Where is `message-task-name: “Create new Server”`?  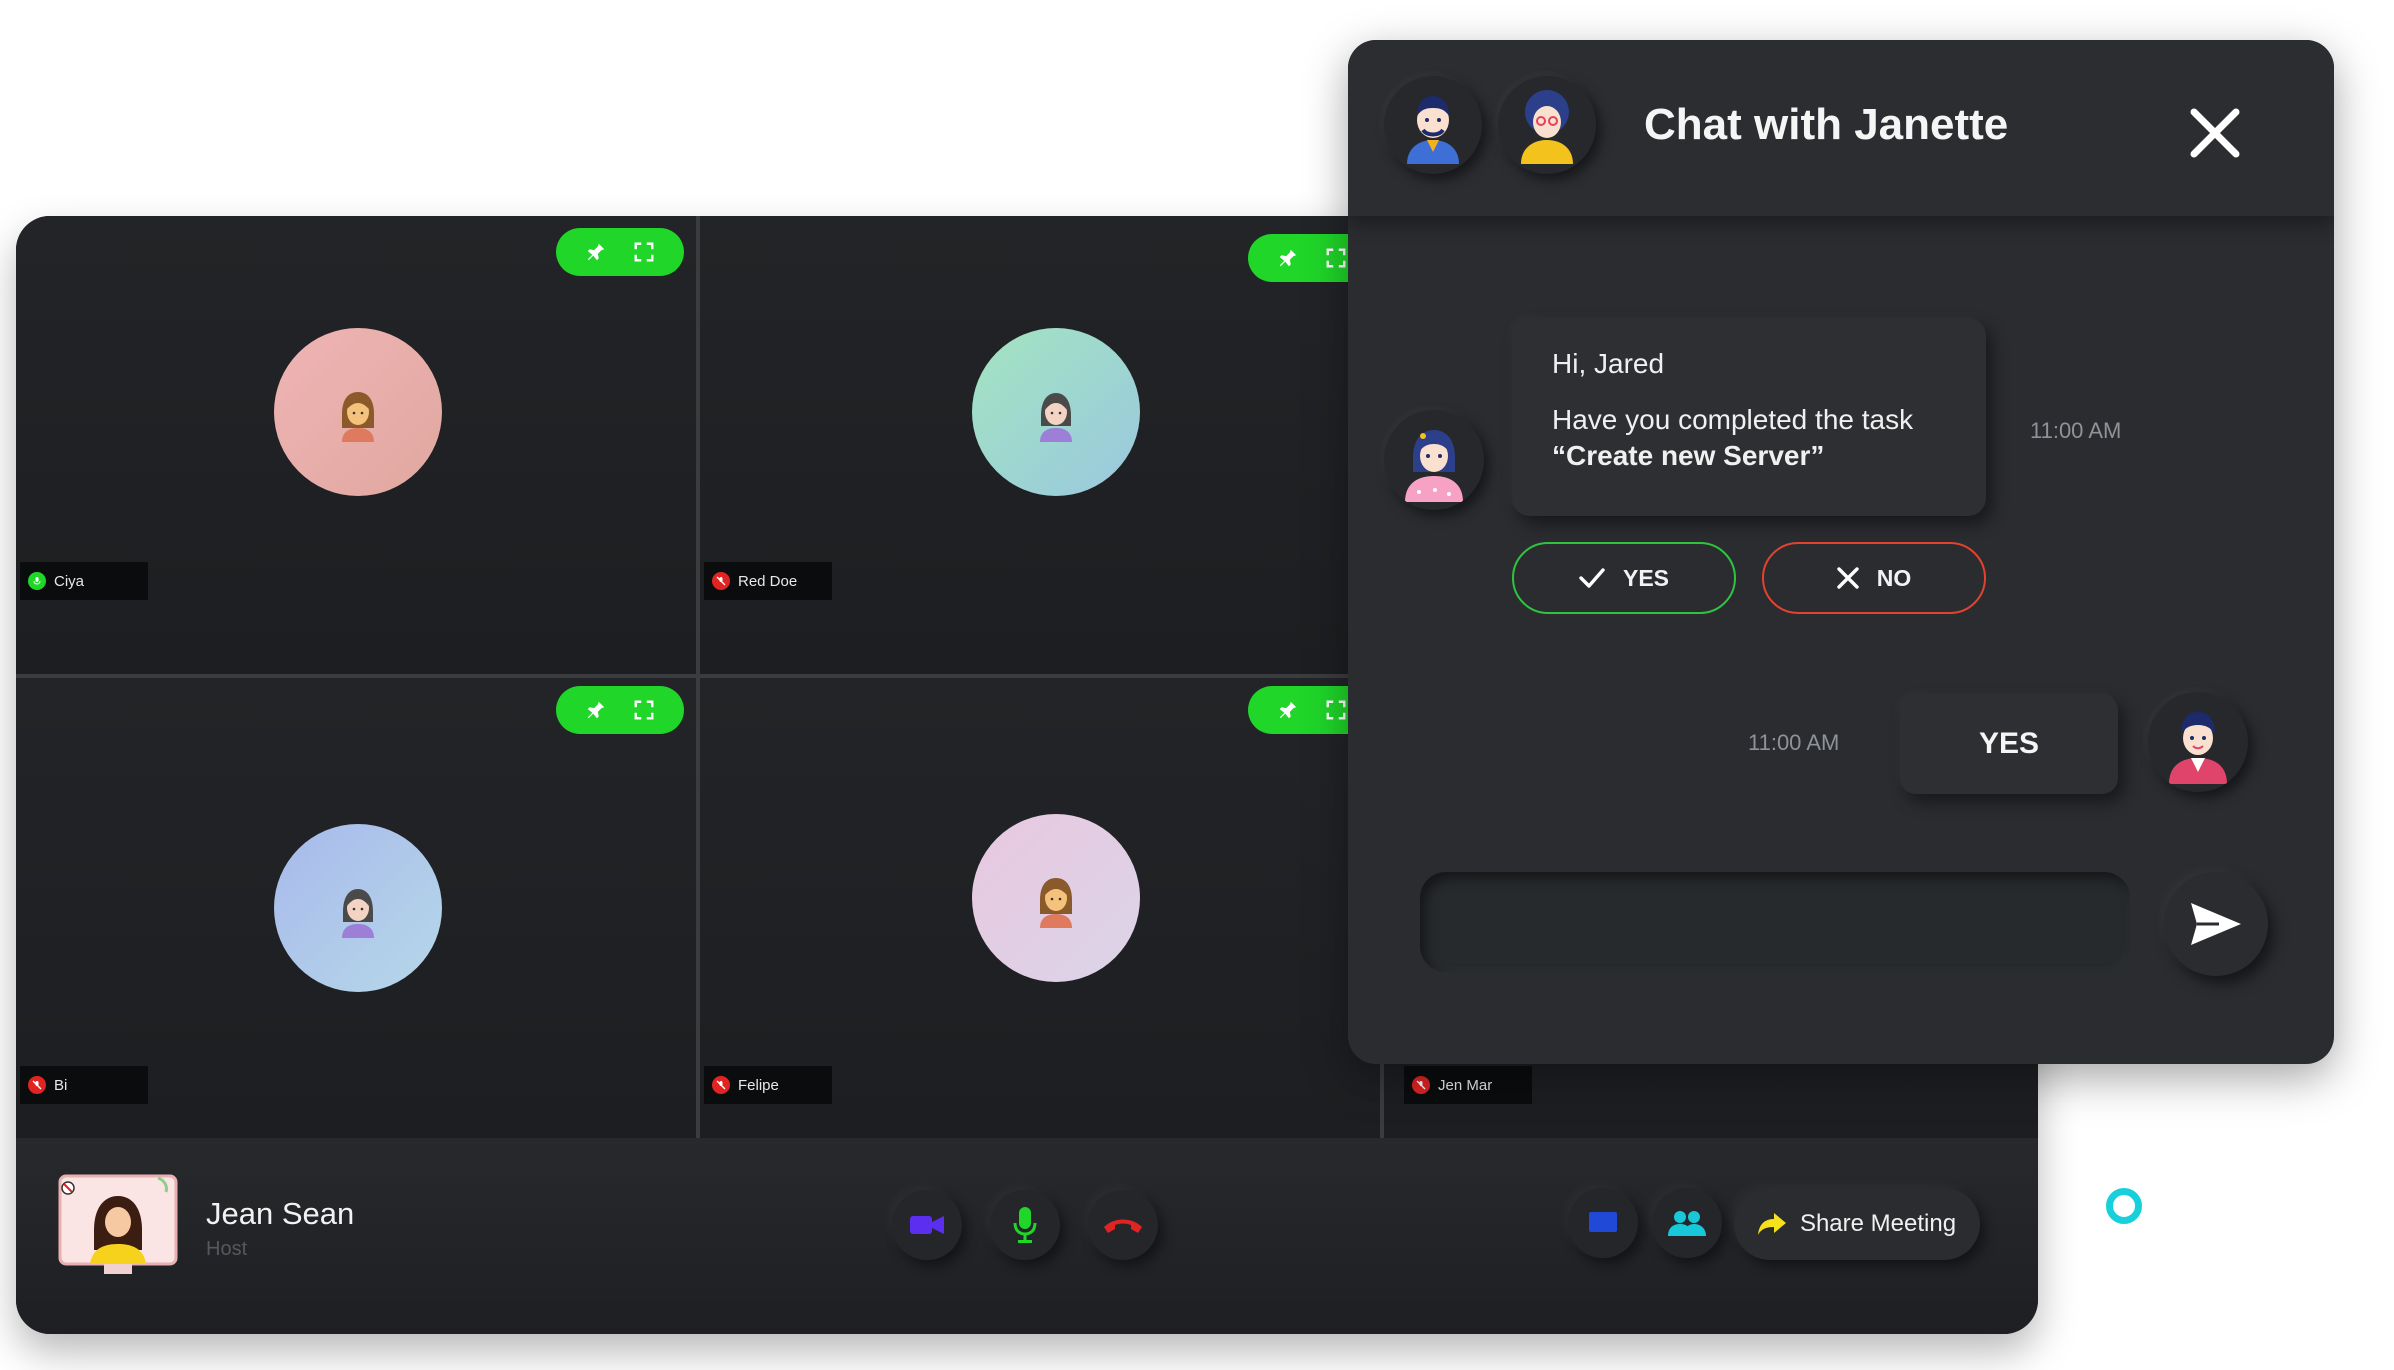
message-task-name: “Create new Server” is located at coordinates (1688, 455).